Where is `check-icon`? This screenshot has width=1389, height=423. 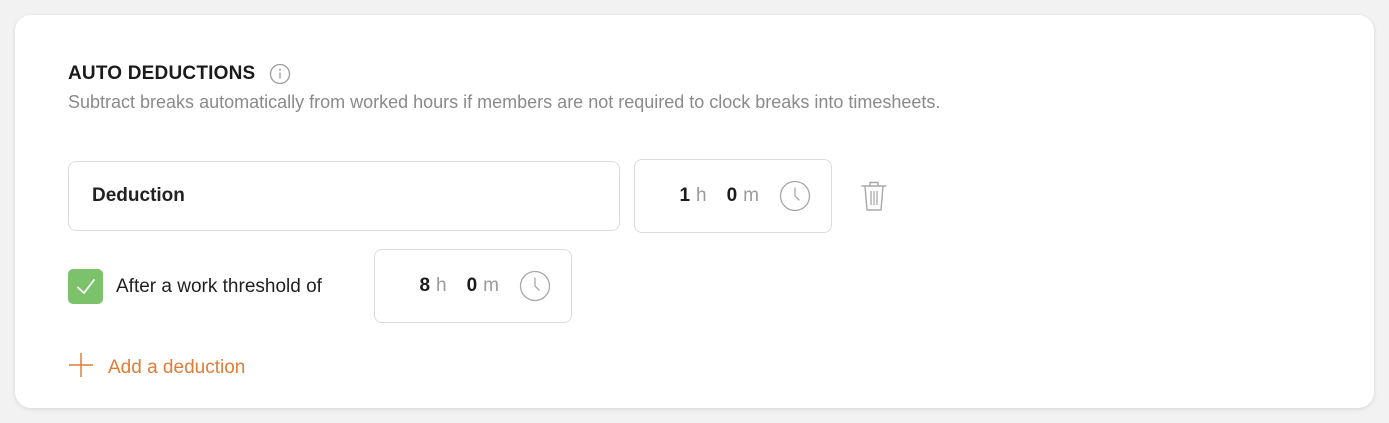
check-icon is located at coordinates (85, 286).